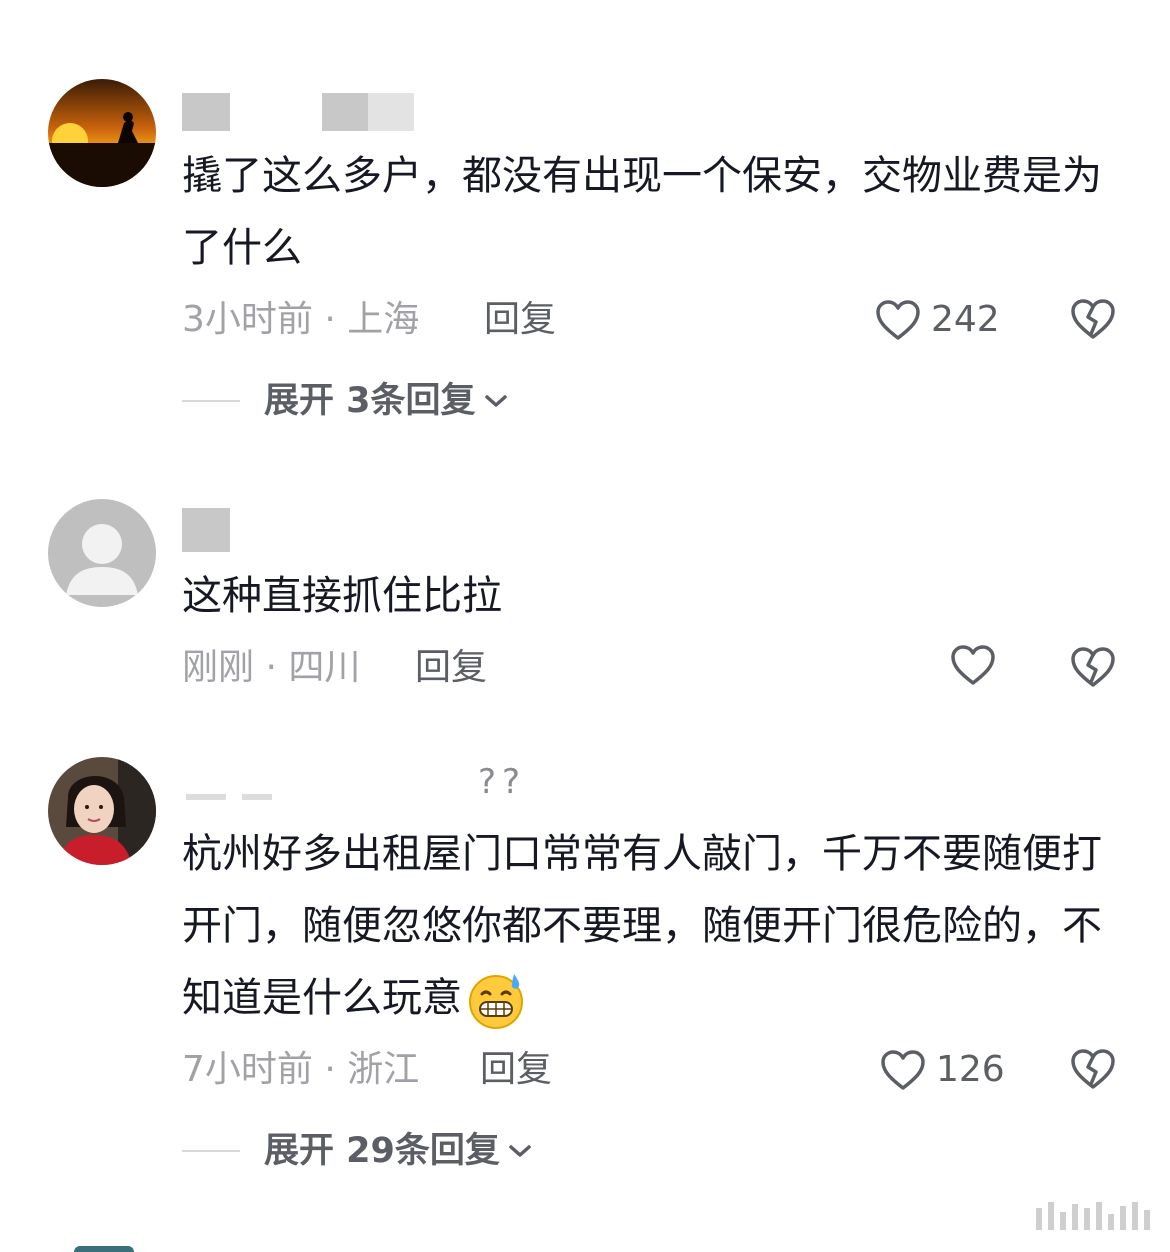  I want to click on like-button: 126, so click(942, 1070).